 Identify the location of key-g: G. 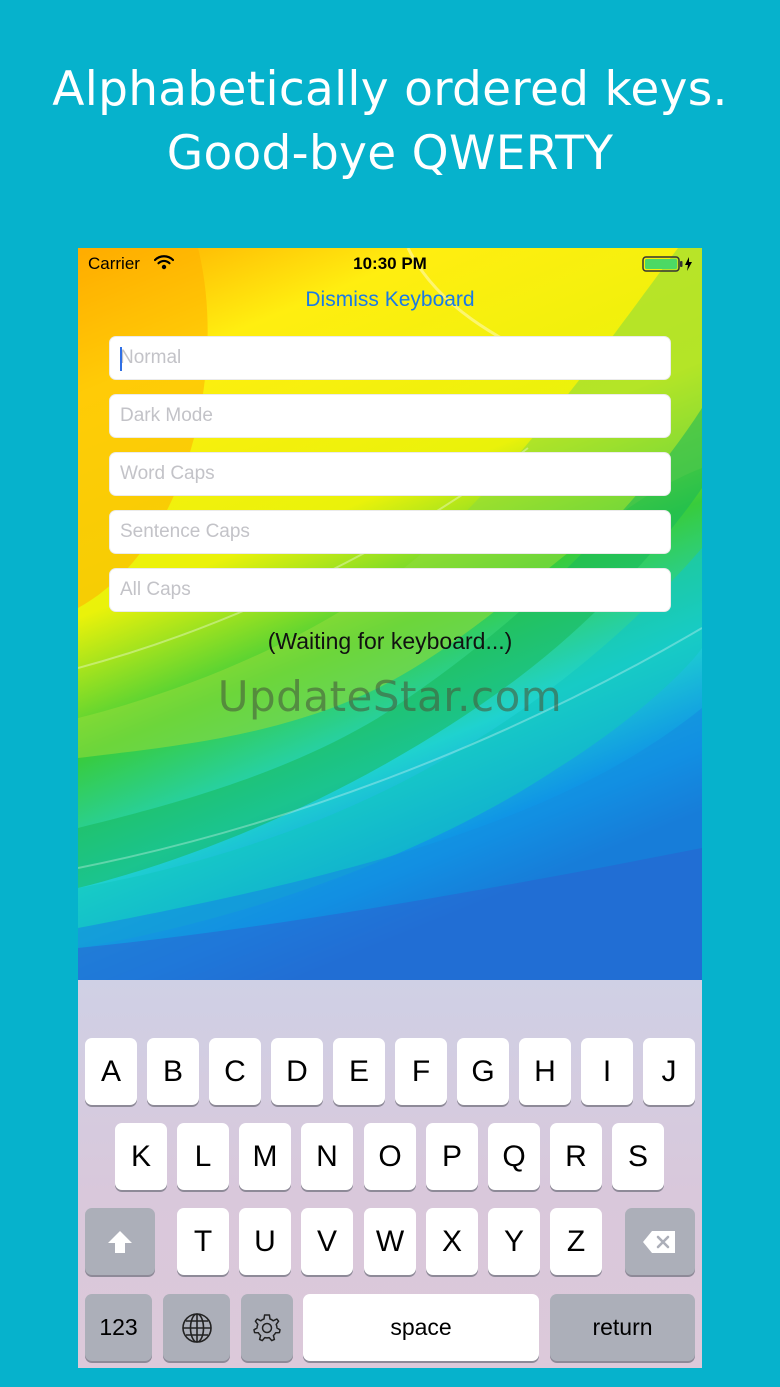
(483, 1071).